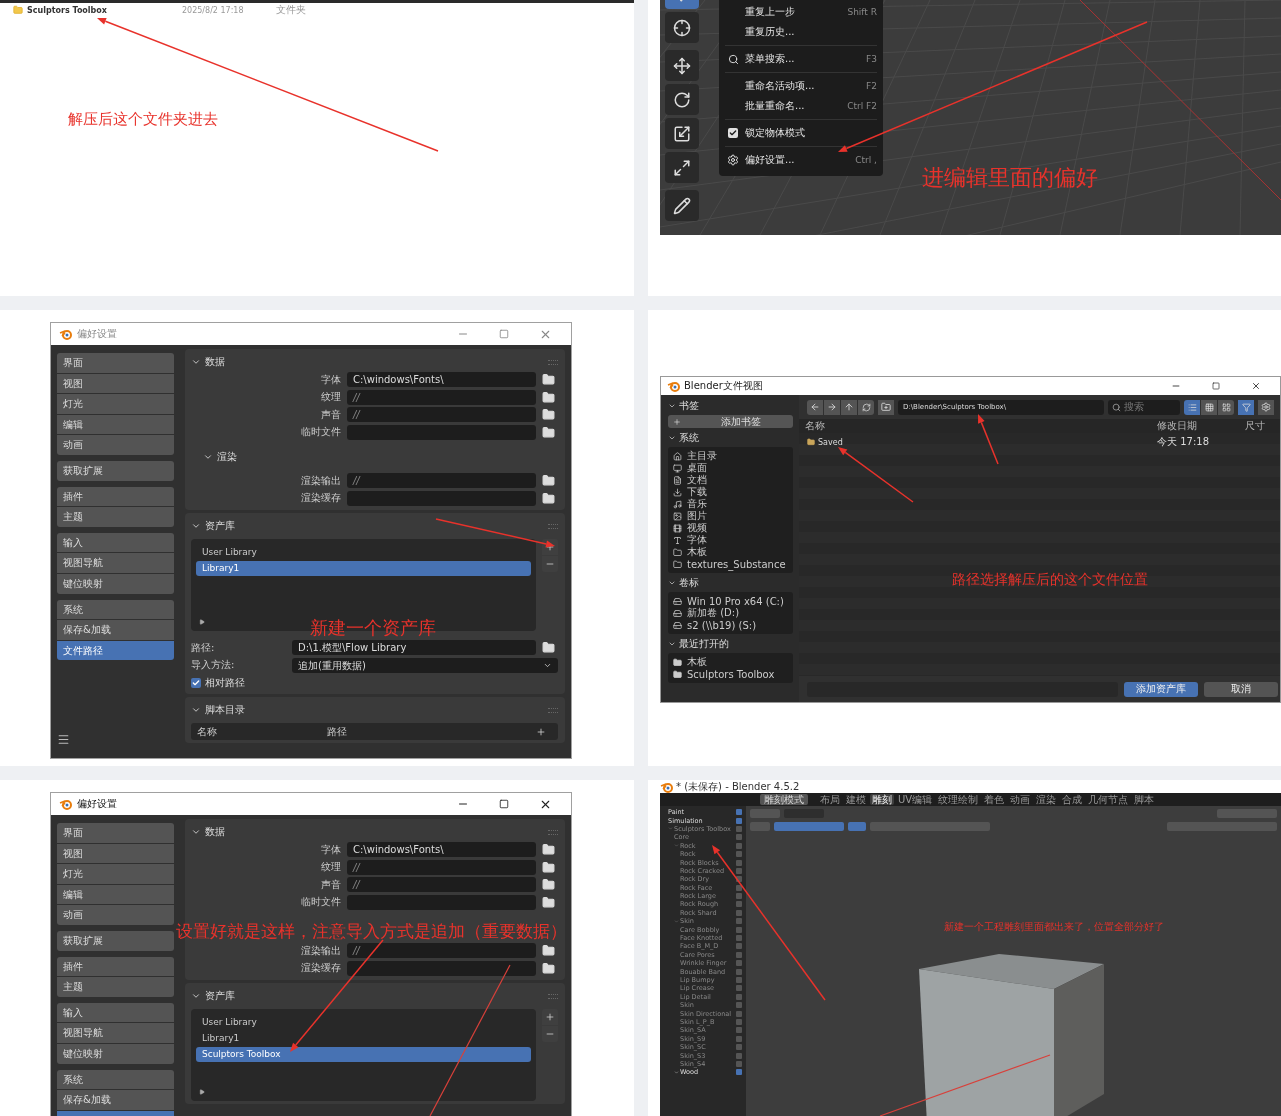 This screenshot has height=1116, width=1281. What do you see at coordinates (1161, 689) in the screenshot?
I see `add-library-button: 添加资产库` at bounding box center [1161, 689].